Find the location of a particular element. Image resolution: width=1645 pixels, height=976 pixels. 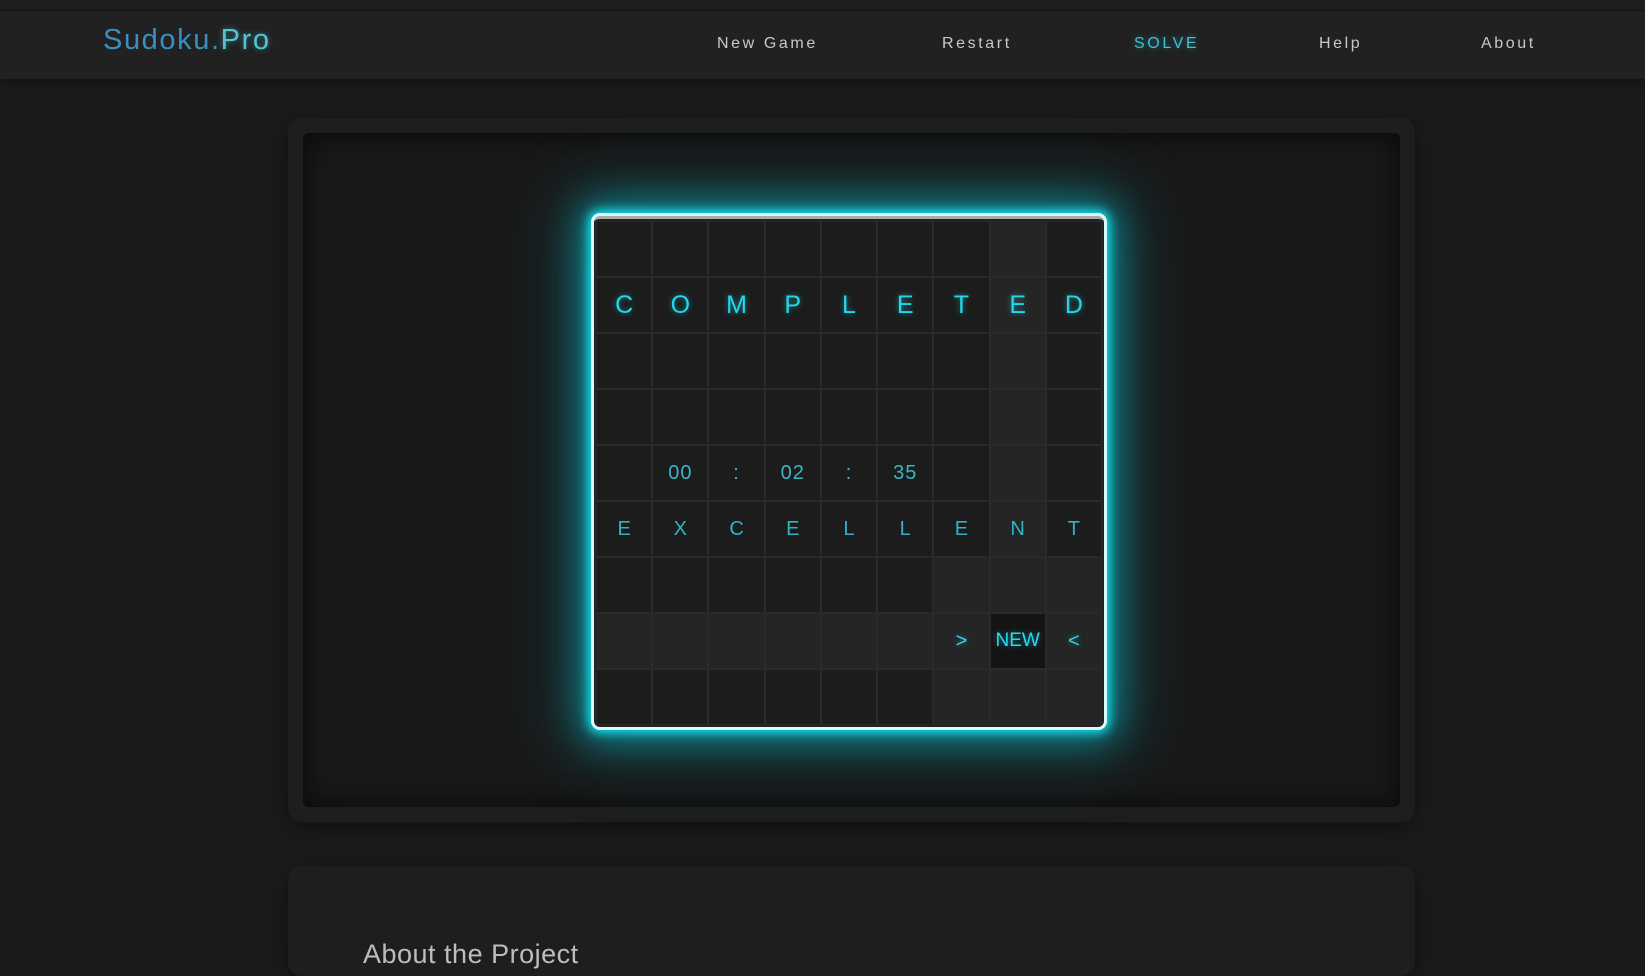

completed-letter: M is located at coordinates (736, 305).